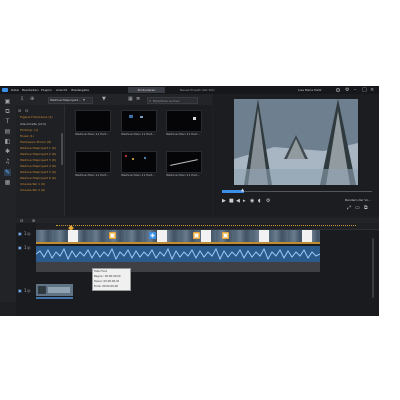 The height and width of the screenshot is (400, 400). I want to click on stop-icon: ■, so click(231, 201).